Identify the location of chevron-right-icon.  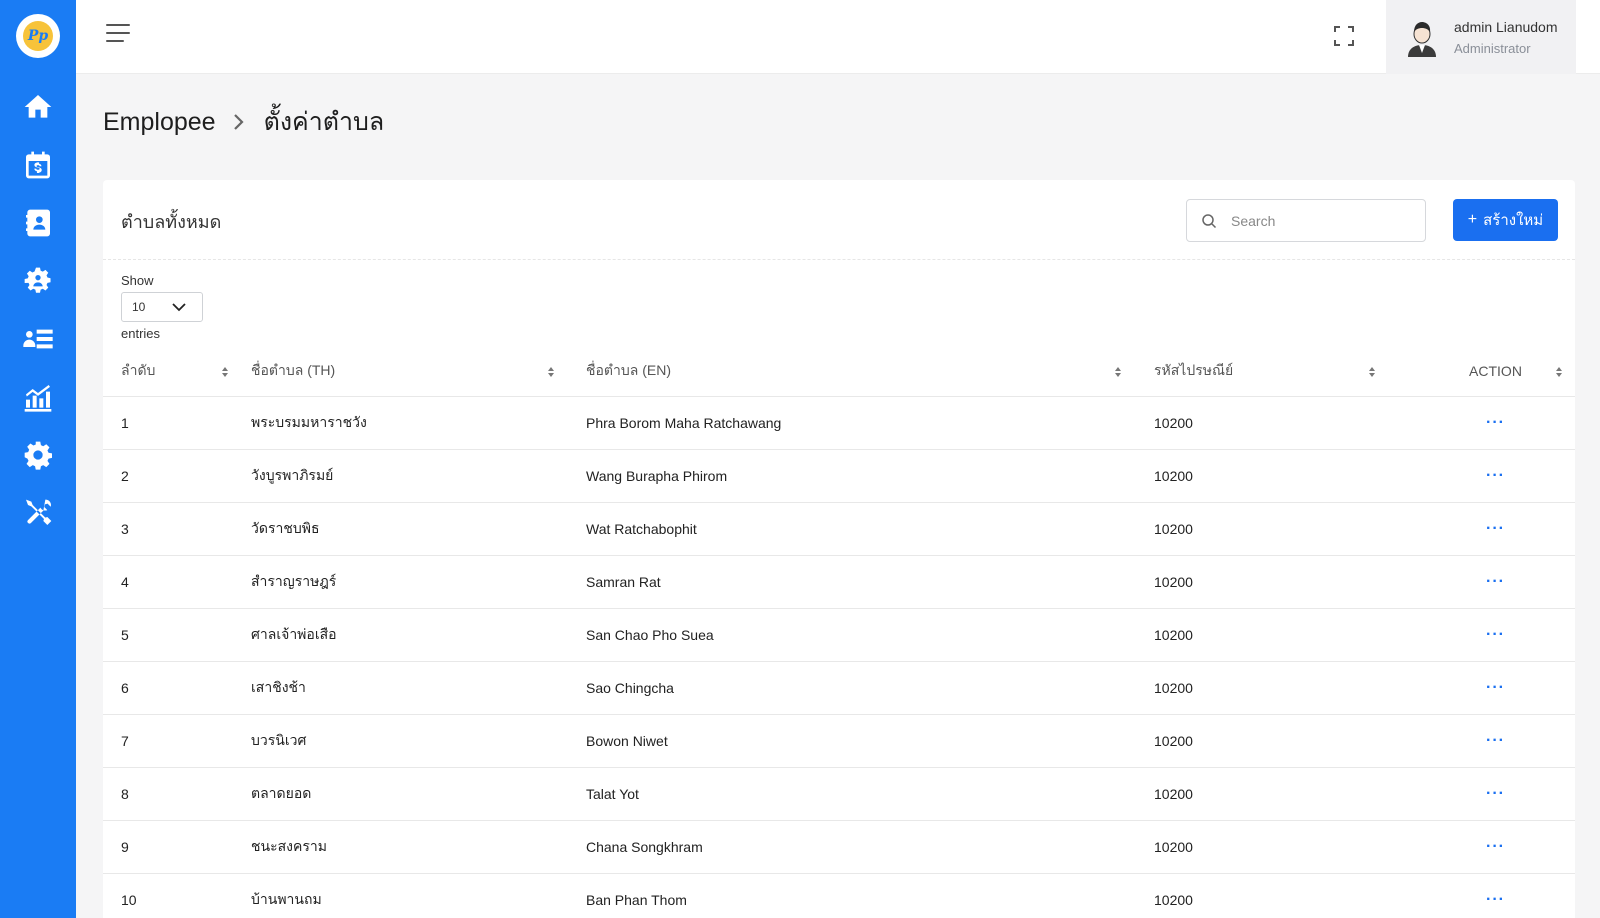
(238, 122).